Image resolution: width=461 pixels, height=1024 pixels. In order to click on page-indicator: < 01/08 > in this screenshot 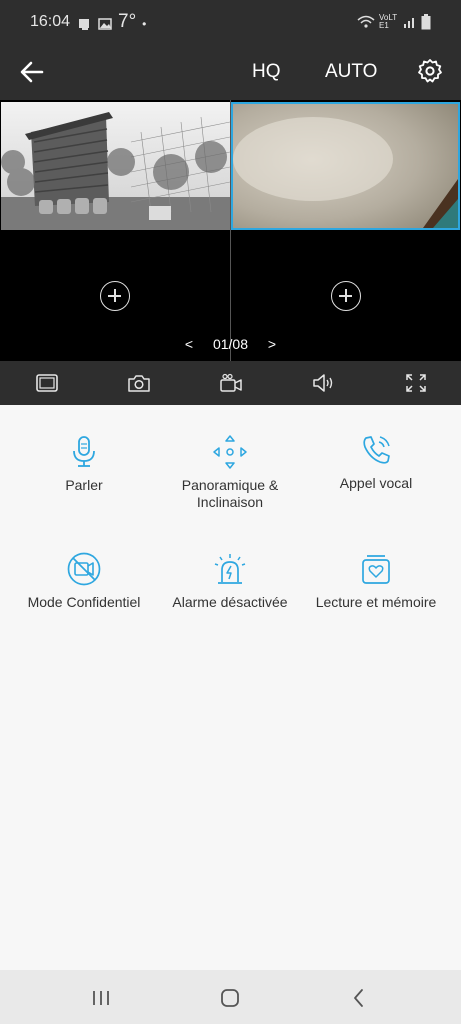, I will do `click(230, 344)`.